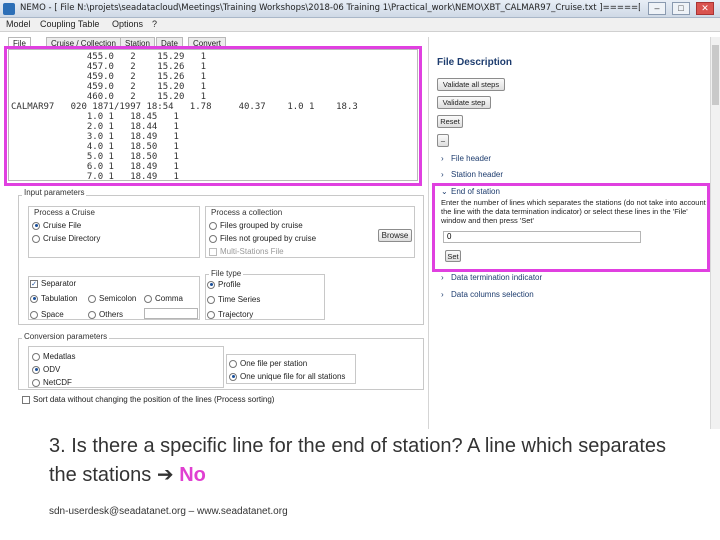 Image resolution: width=720 pixels, height=540 pixels. What do you see at coordinates (66, 238) in the screenshot?
I see `cruise-directory-radio: Cruise Directory` at bounding box center [66, 238].